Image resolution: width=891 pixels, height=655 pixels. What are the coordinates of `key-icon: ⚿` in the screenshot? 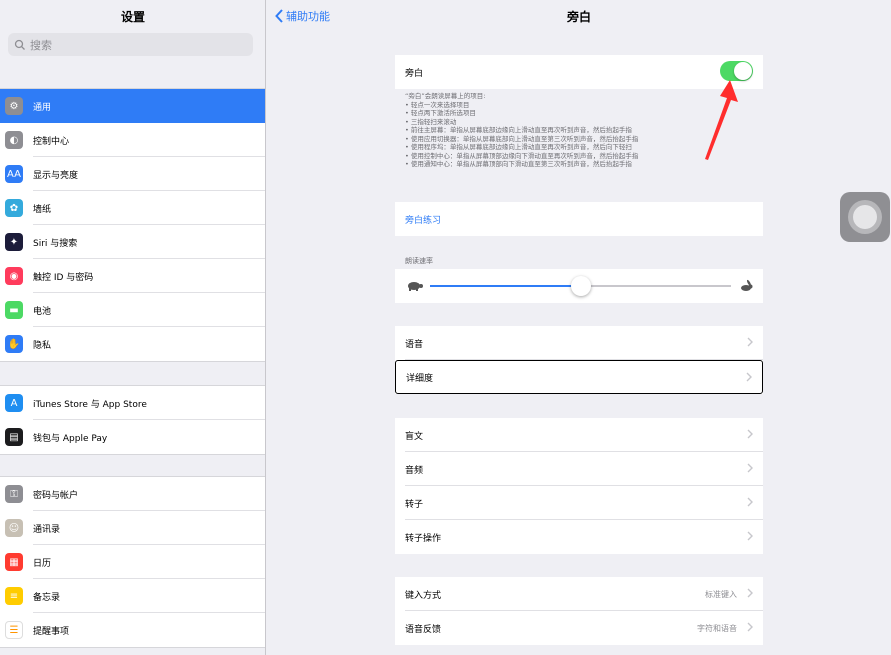 It's located at (14, 494).